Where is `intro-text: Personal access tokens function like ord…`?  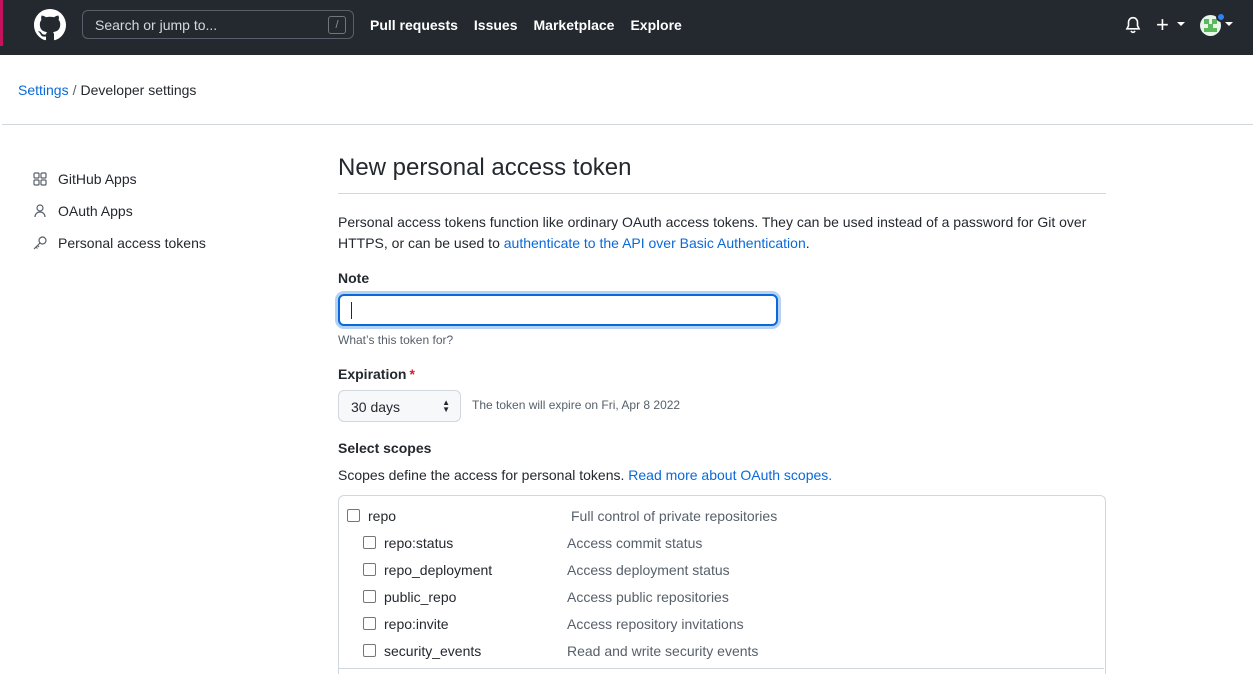 intro-text: Personal access tokens function like ord… is located at coordinates (718, 233).